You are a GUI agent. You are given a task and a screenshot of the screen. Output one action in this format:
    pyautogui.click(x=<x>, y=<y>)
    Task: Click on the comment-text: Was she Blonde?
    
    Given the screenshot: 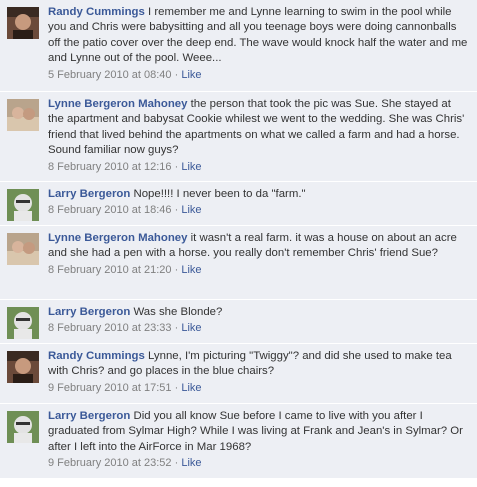 What is the action you would take?
    pyautogui.click(x=178, y=312)
    